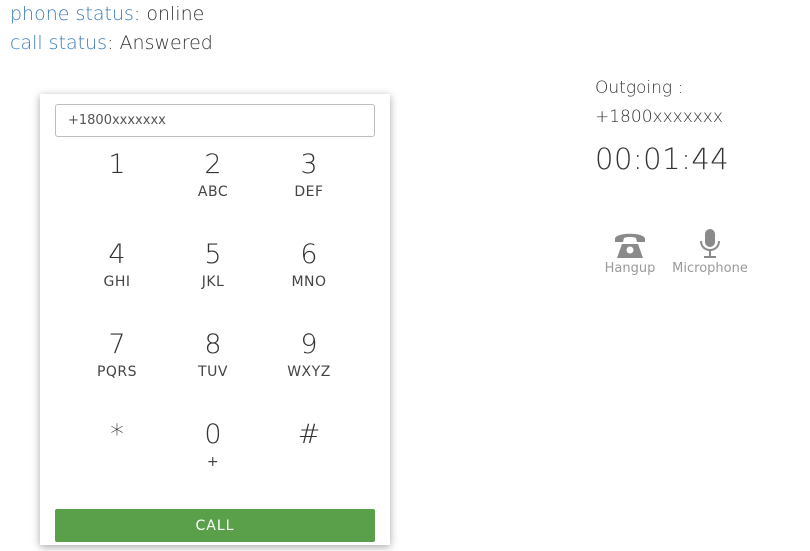 Image resolution: width=810 pixels, height=551 pixels. Describe the element at coordinates (309, 344) in the screenshot. I see `key-digit: 9` at that location.